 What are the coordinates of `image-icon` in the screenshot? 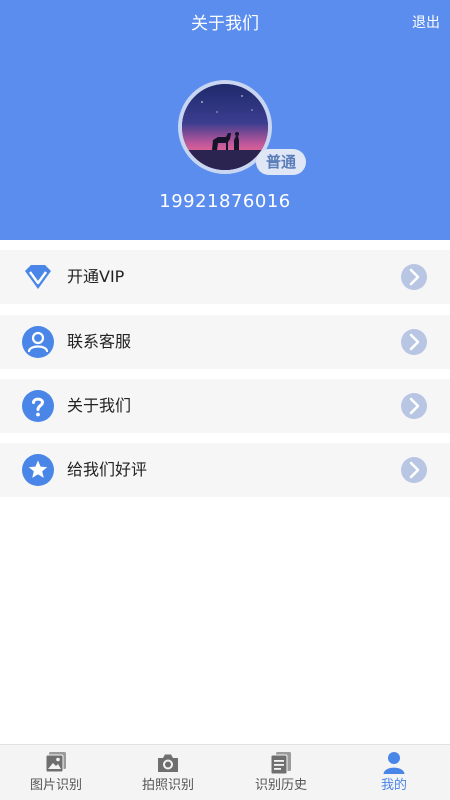 It's located at (56, 763).